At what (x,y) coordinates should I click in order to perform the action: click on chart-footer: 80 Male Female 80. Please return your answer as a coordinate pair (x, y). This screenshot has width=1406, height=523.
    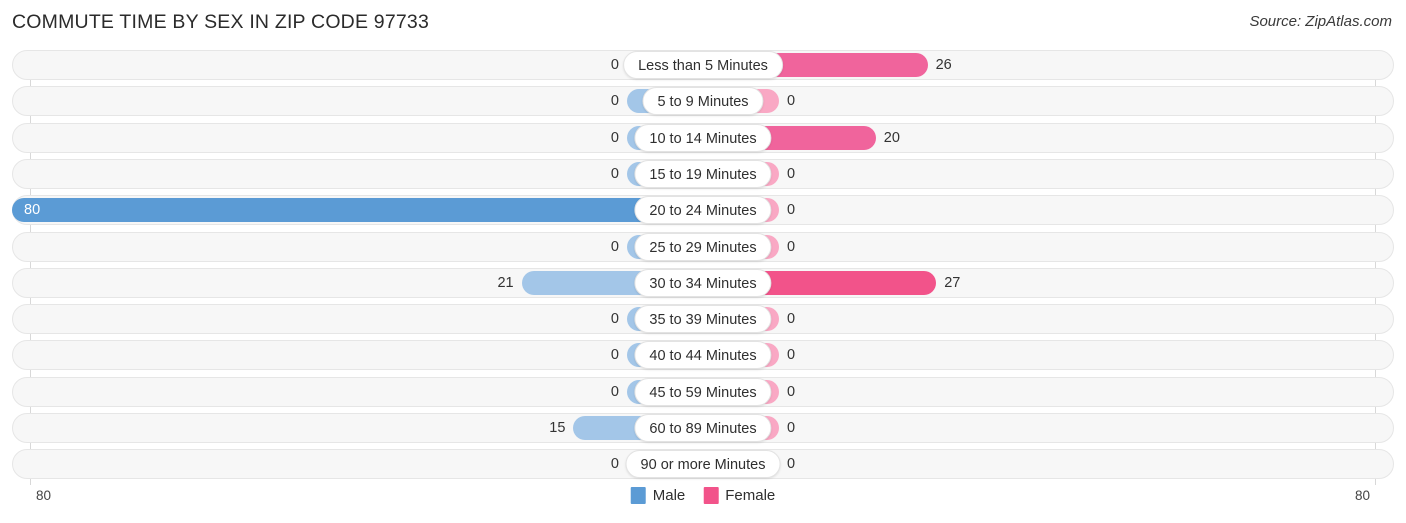
    Looking at the image, I should click on (703, 504).